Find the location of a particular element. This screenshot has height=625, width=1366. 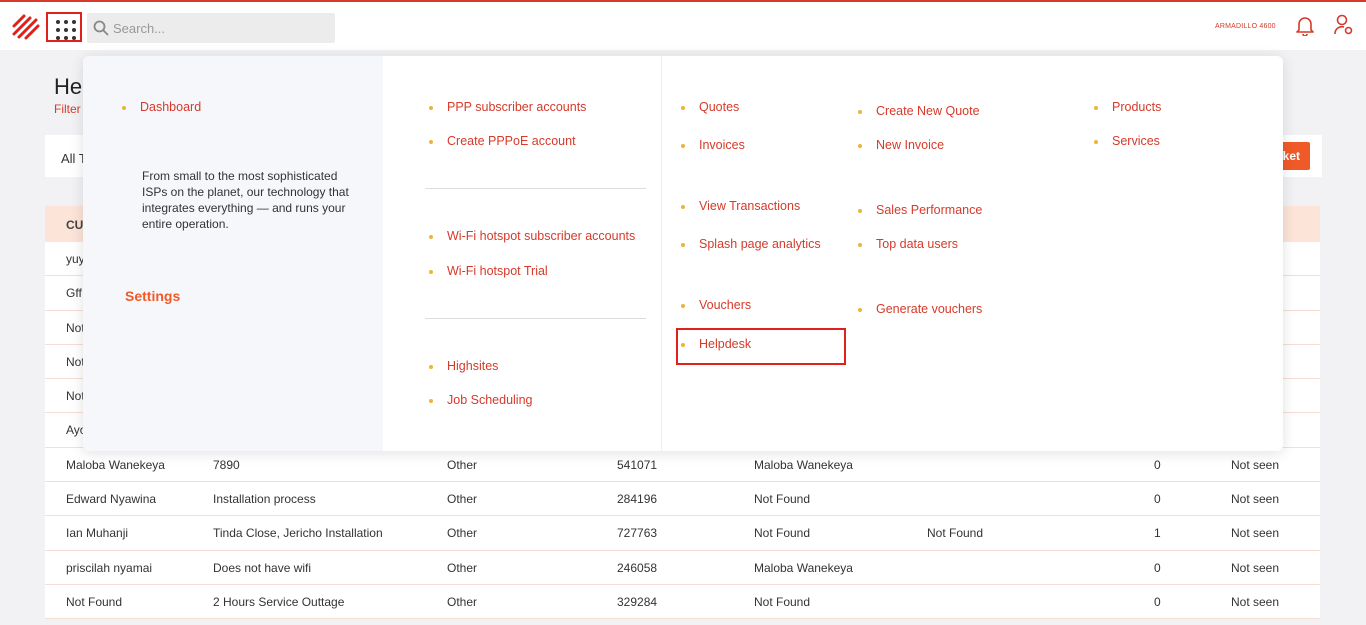

table-cell: 2 Hours Service Outtage is located at coordinates (279, 601).